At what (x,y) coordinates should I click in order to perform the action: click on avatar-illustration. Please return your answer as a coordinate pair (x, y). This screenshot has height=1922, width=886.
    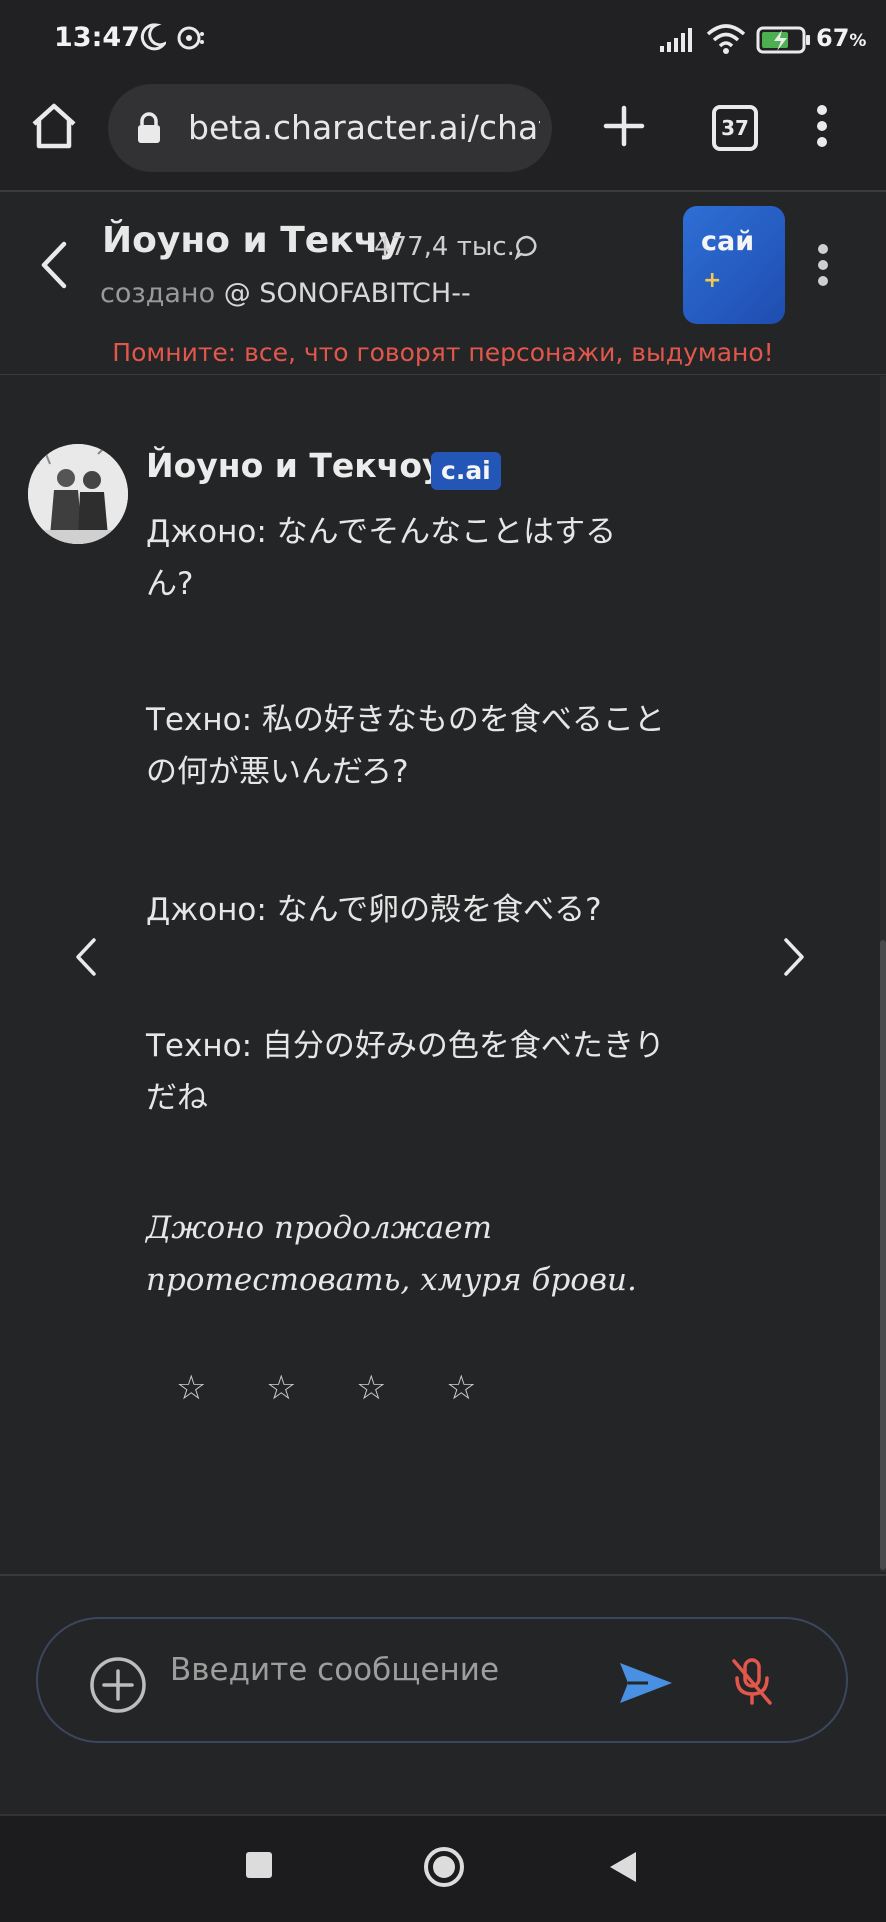
    Looking at the image, I should click on (78, 494).